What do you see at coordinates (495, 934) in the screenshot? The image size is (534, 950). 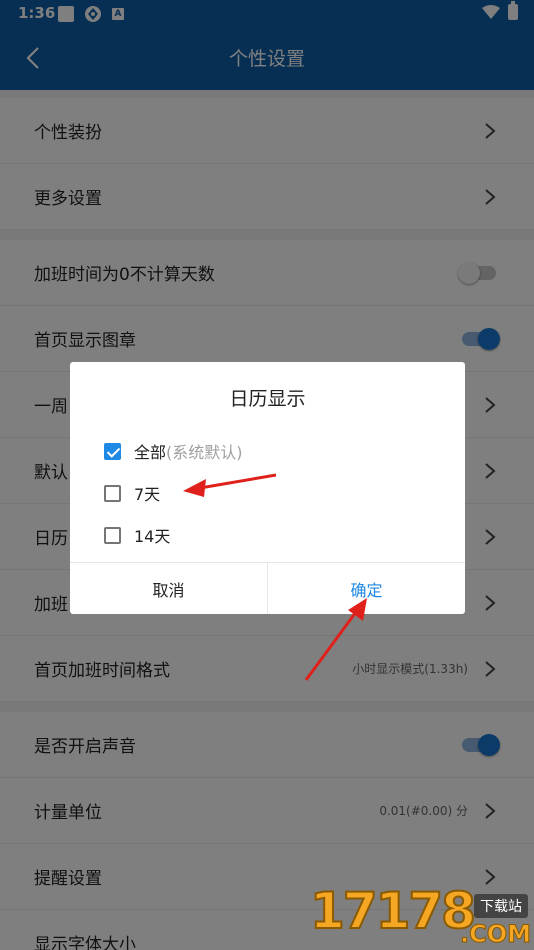 I see `watermark-domain: .COM` at bounding box center [495, 934].